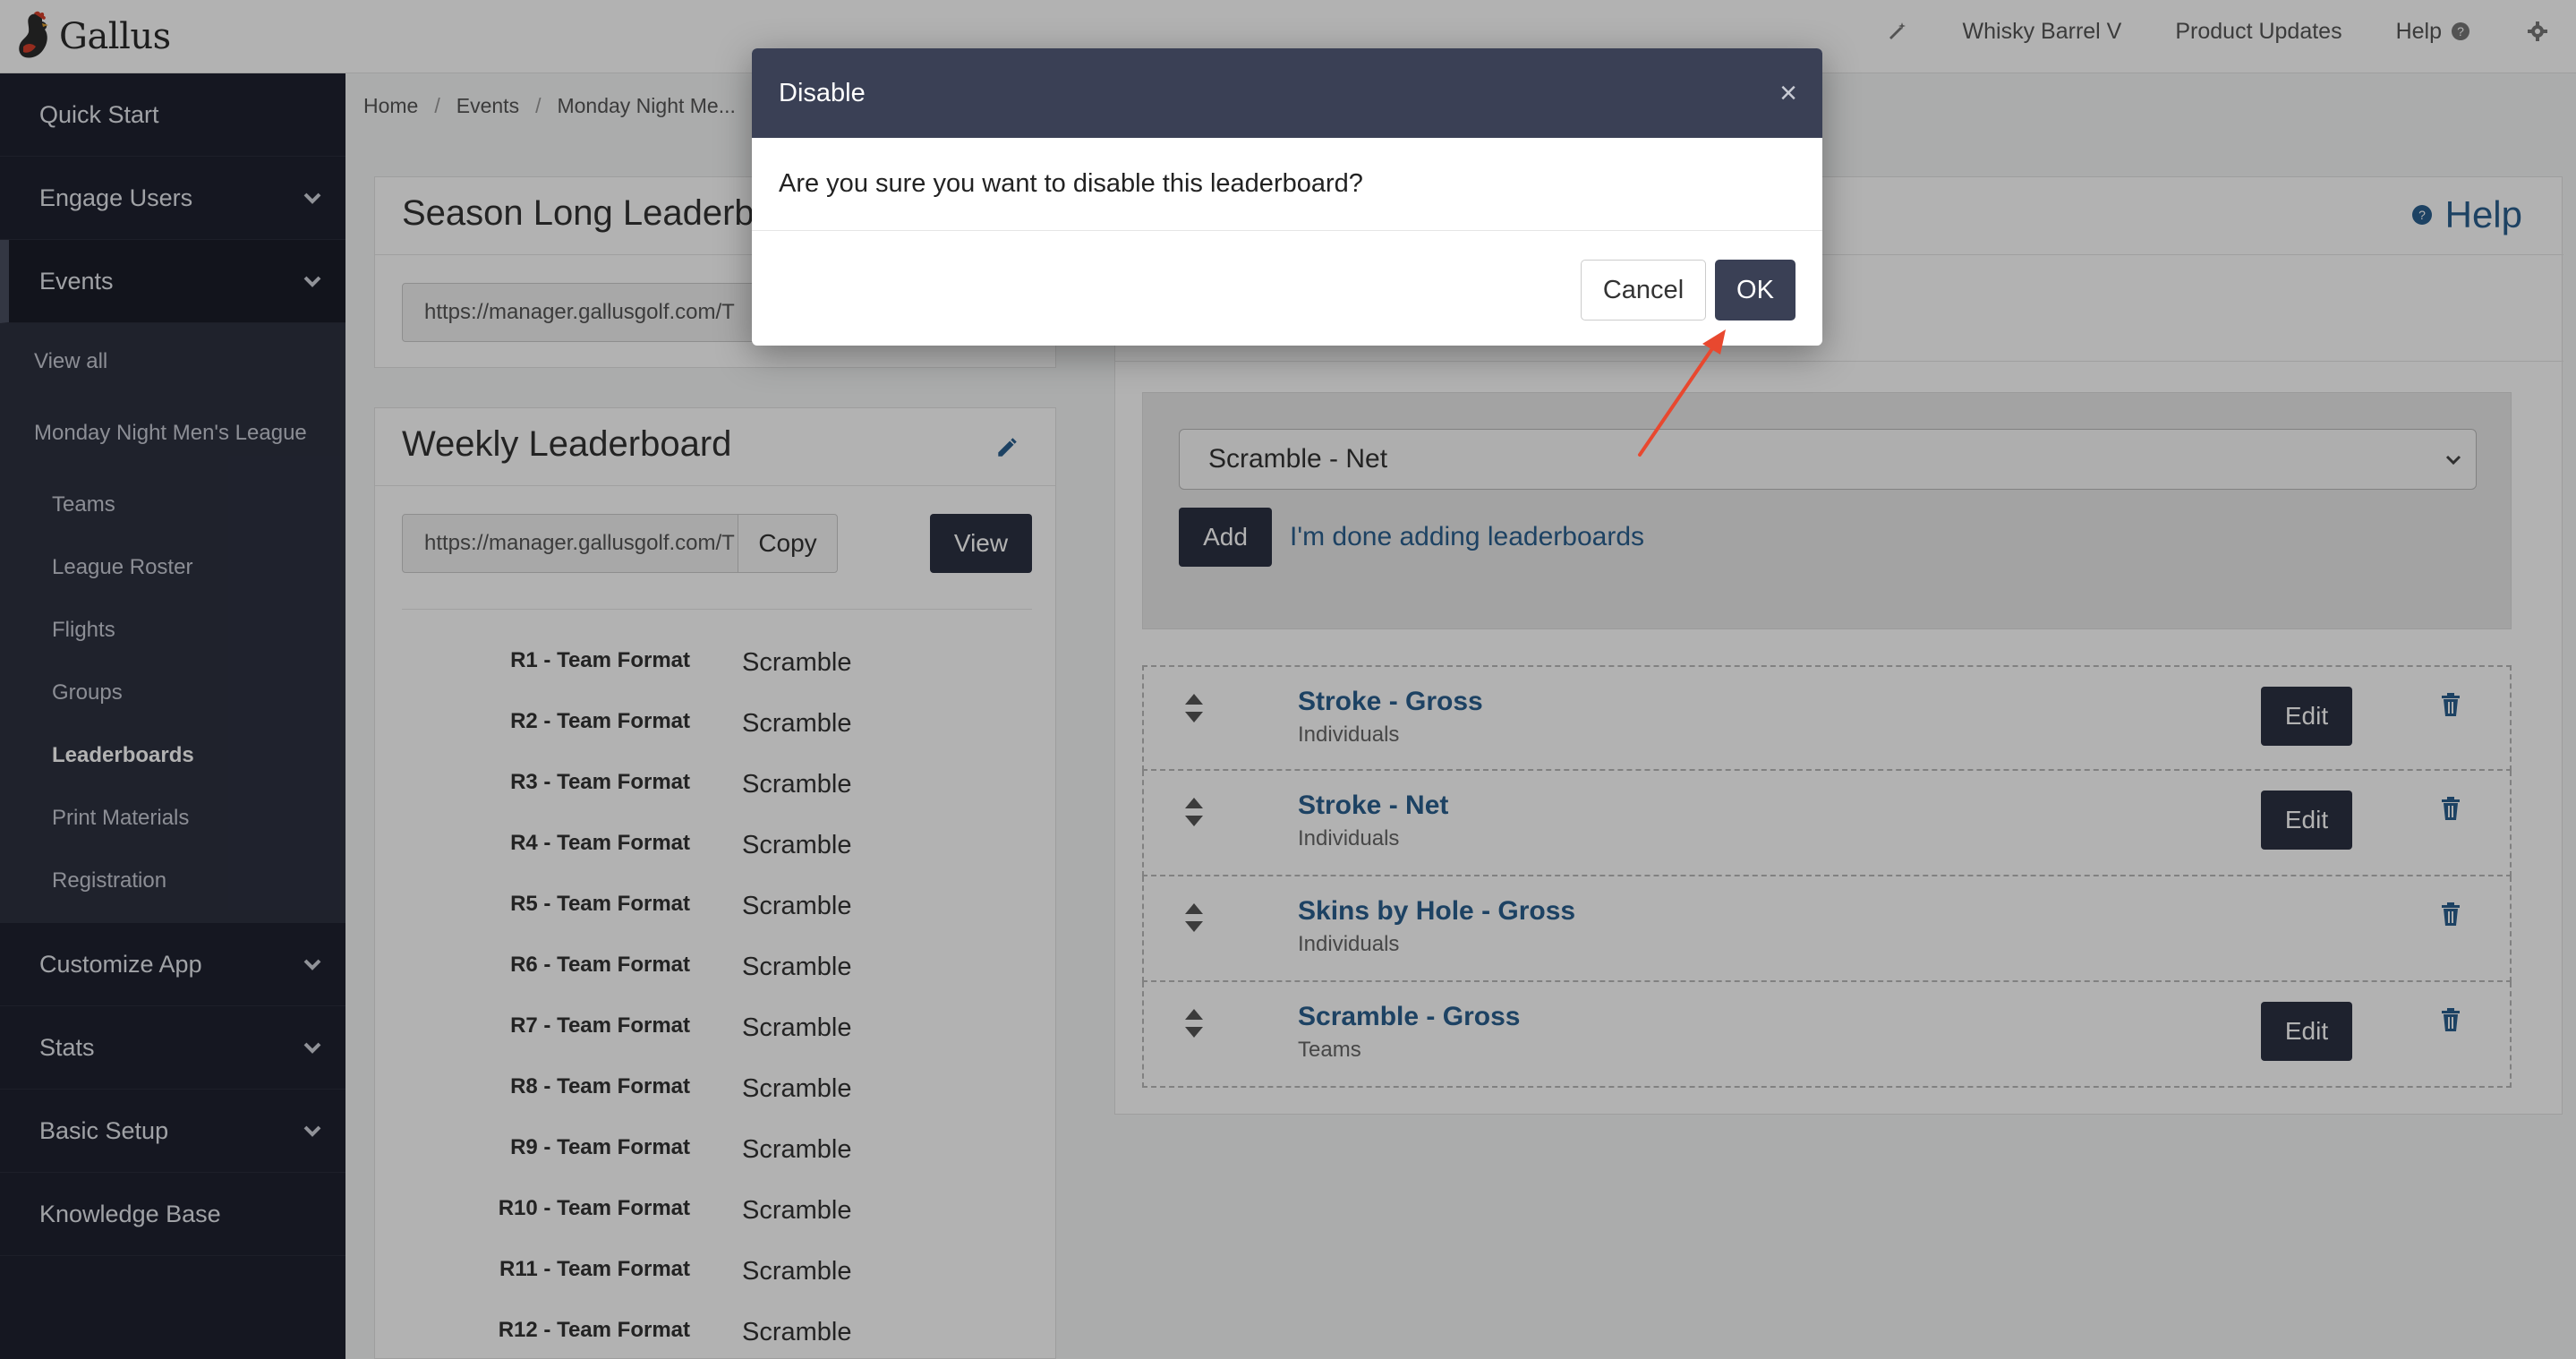  What do you see at coordinates (822, 92) in the screenshot?
I see `dialog-title: Disable` at bounding box center [822, 92].